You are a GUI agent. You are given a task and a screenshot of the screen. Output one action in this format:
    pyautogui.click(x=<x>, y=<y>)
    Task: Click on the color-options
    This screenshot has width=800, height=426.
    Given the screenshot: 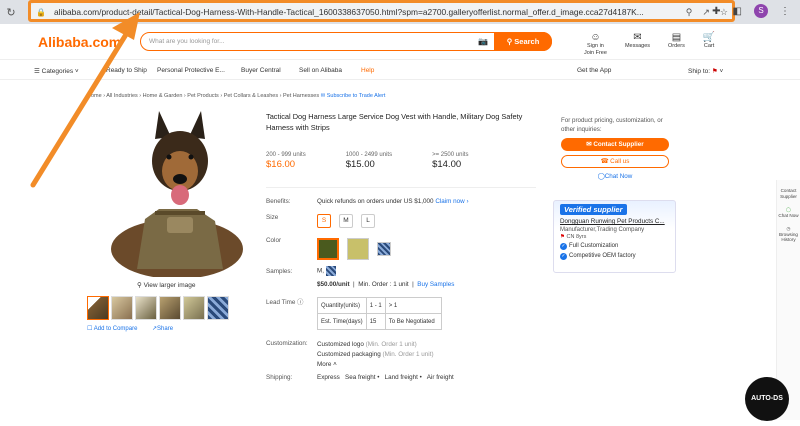 What is the action you would take?
    pyautogui.click(x=354, y=249)
    